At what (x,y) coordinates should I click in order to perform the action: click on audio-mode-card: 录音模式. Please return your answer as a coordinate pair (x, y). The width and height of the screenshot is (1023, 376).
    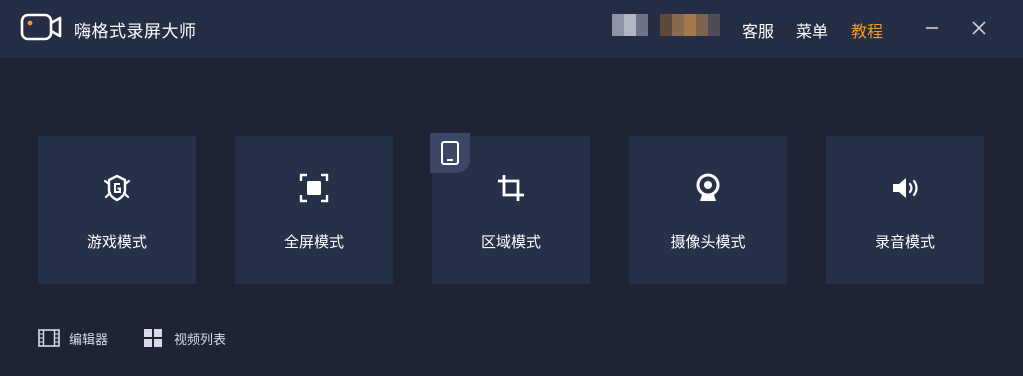
    Looking at the image, I should click on (905, 210).